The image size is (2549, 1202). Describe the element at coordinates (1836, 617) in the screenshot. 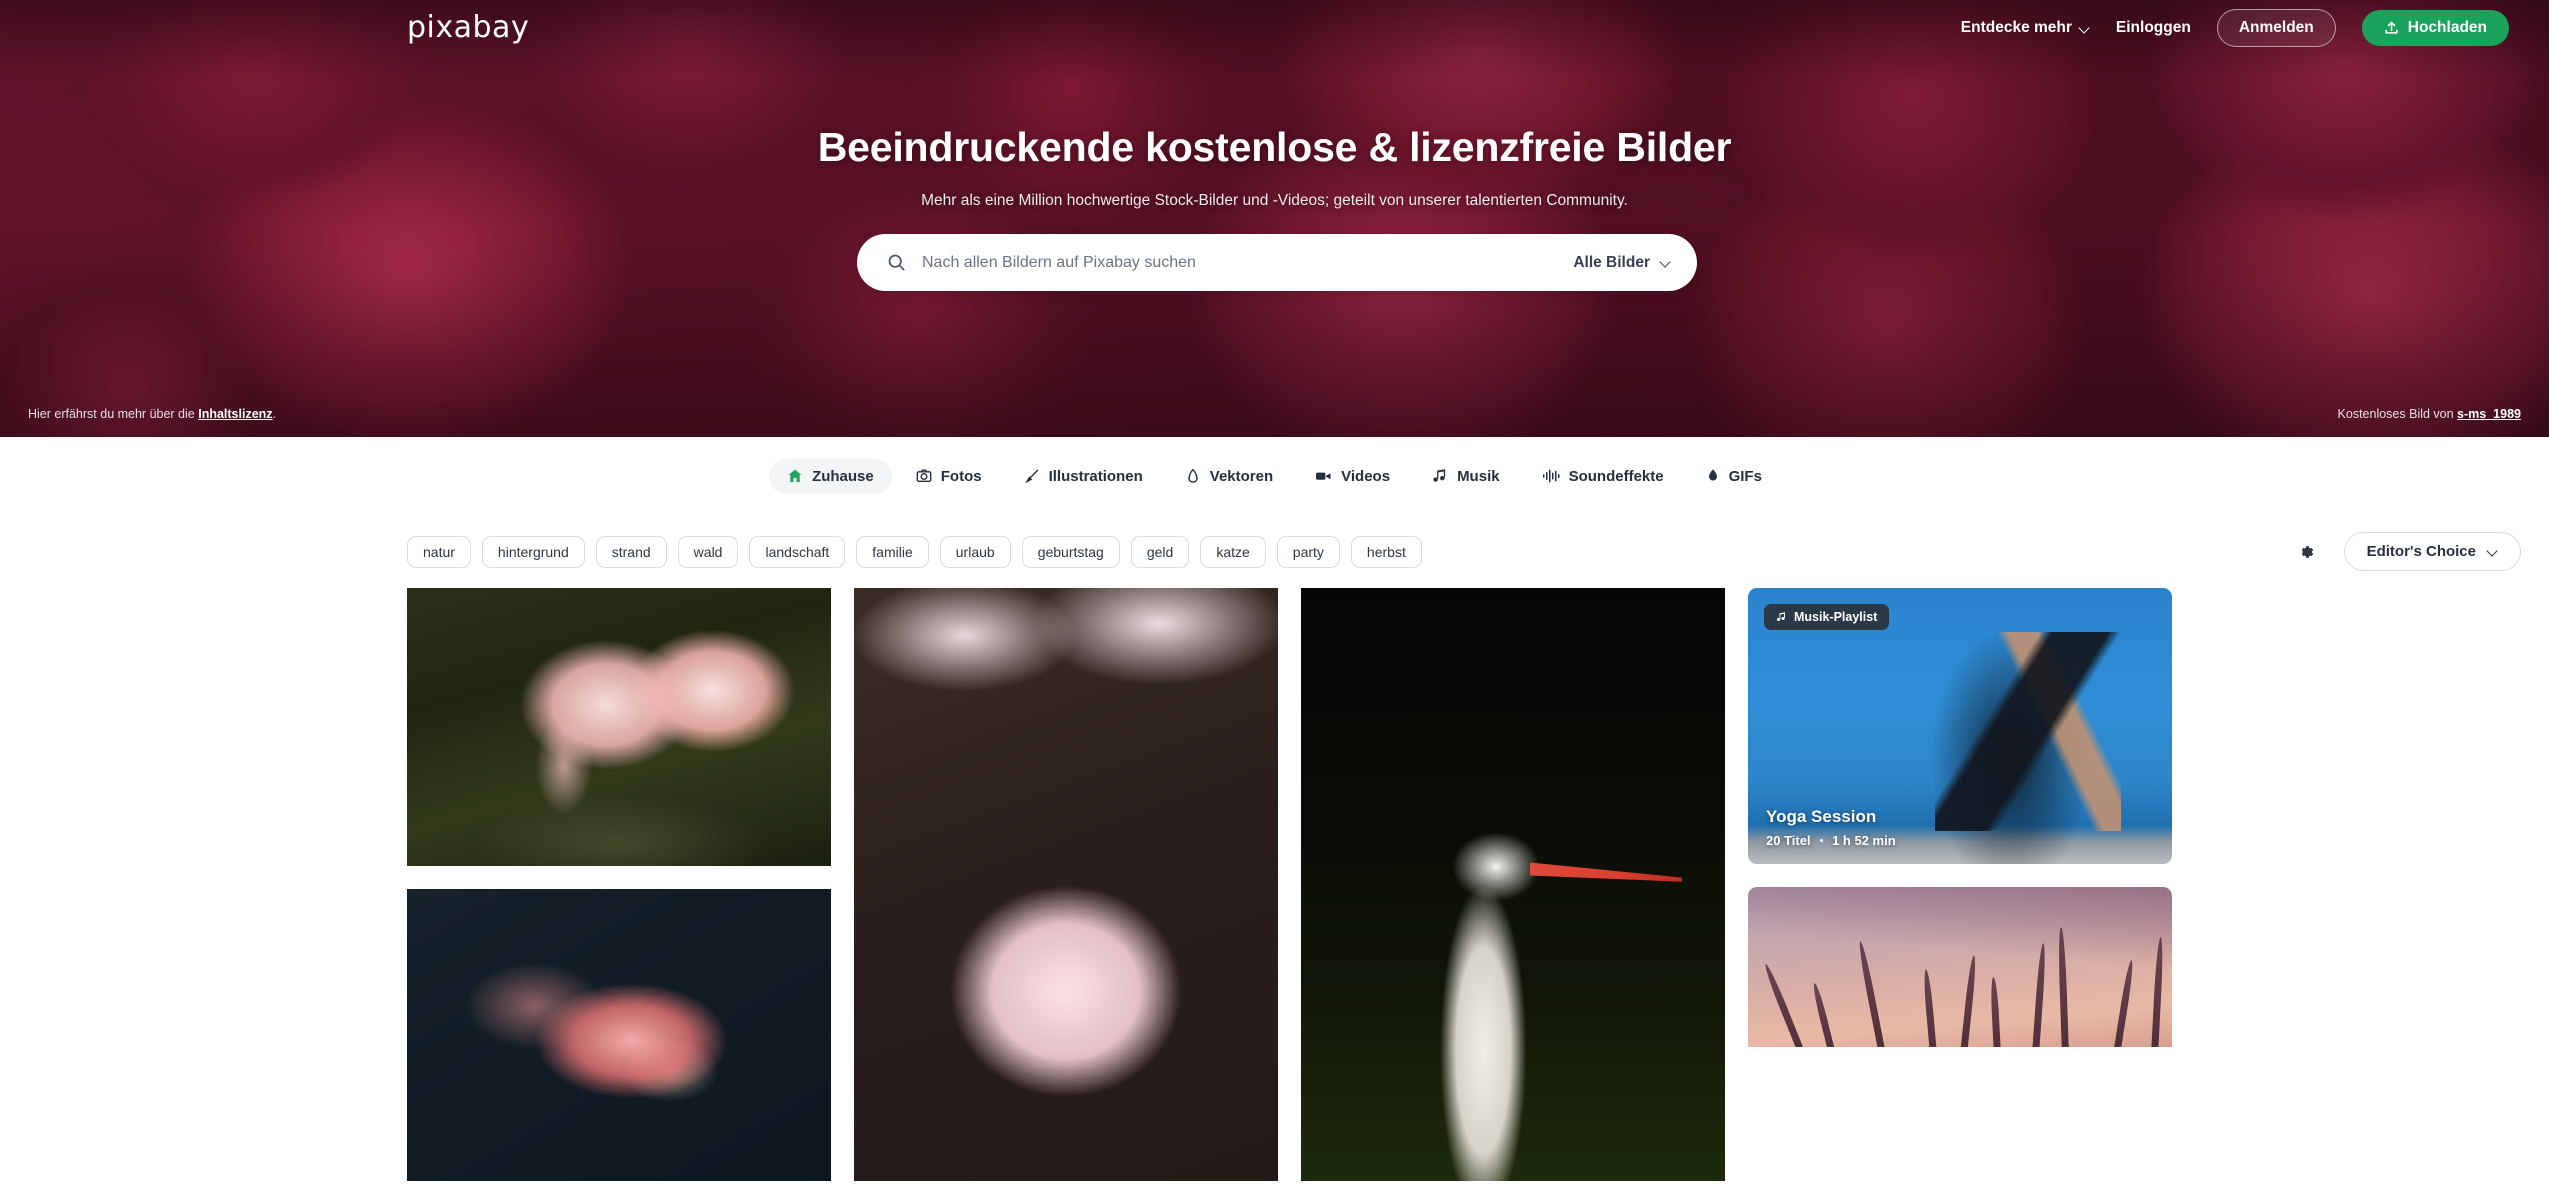

I see `playlist-badge-label: Musik-Playlist` at that location.